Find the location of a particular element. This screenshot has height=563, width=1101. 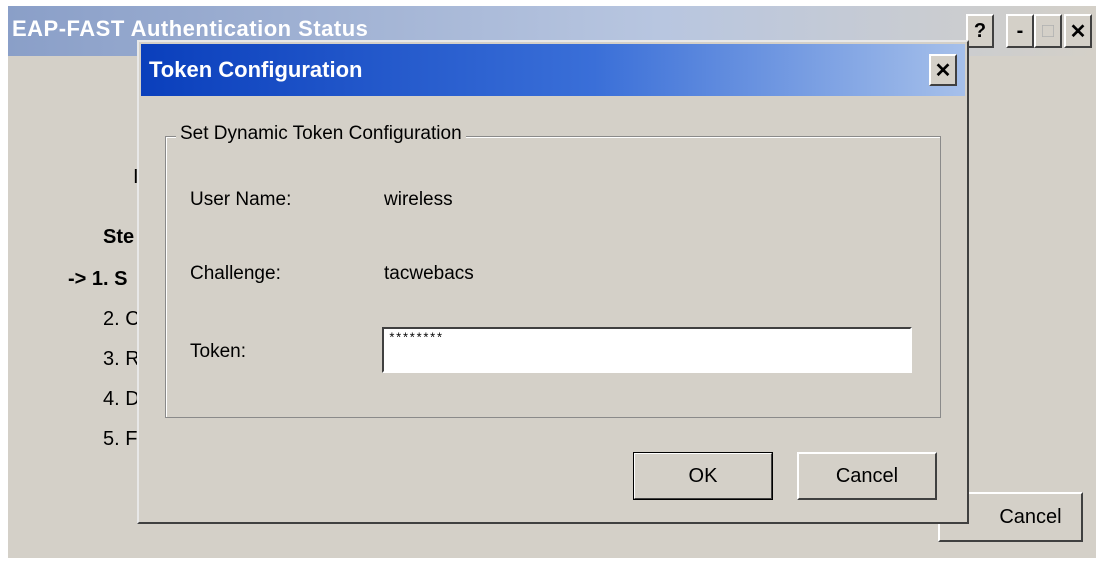

group-title: Set Dynamic Token Configuration is located at coordinates (321, 134).